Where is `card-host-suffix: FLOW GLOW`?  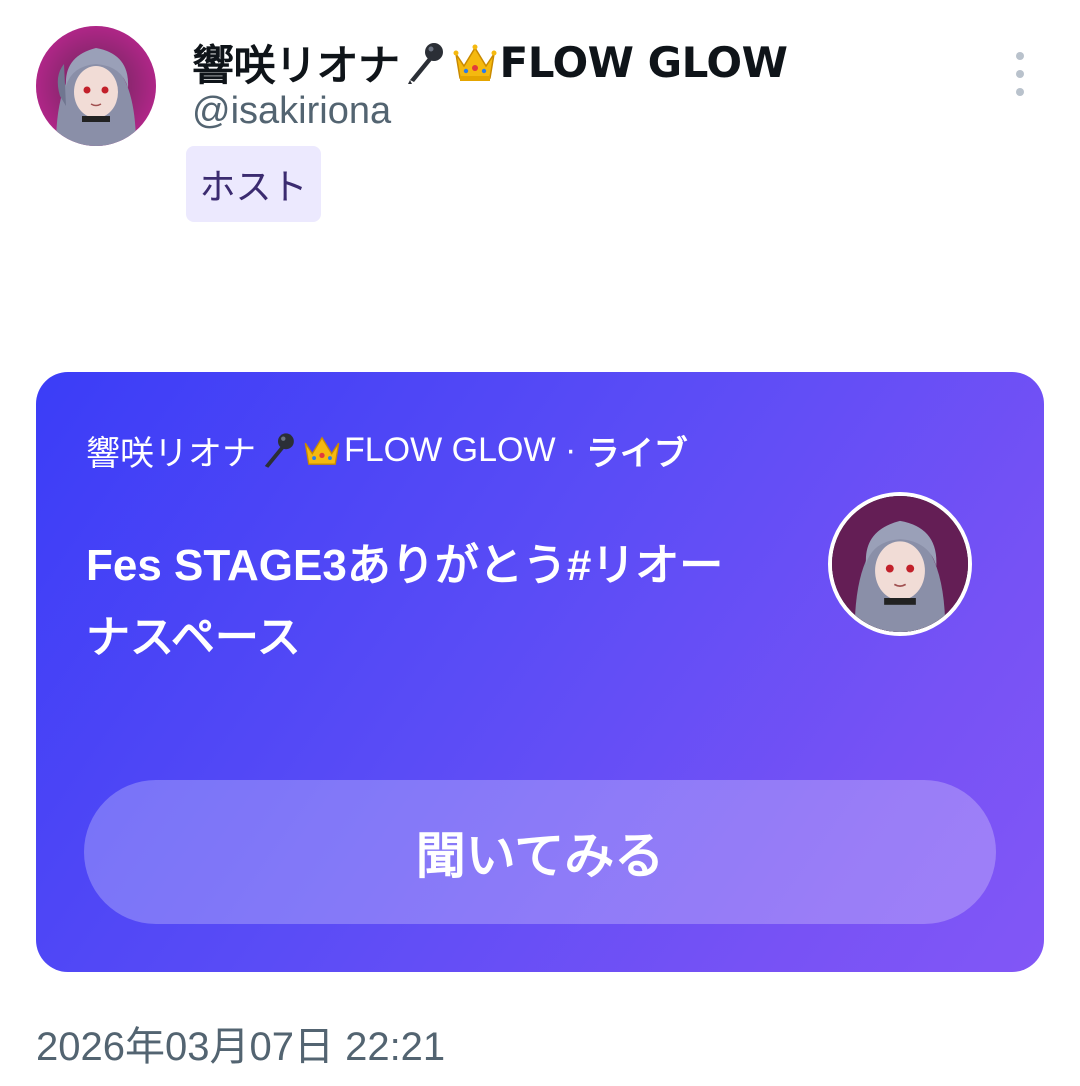 card-host-suffix: FLOW GLOW is located at coordinates (450, 450).